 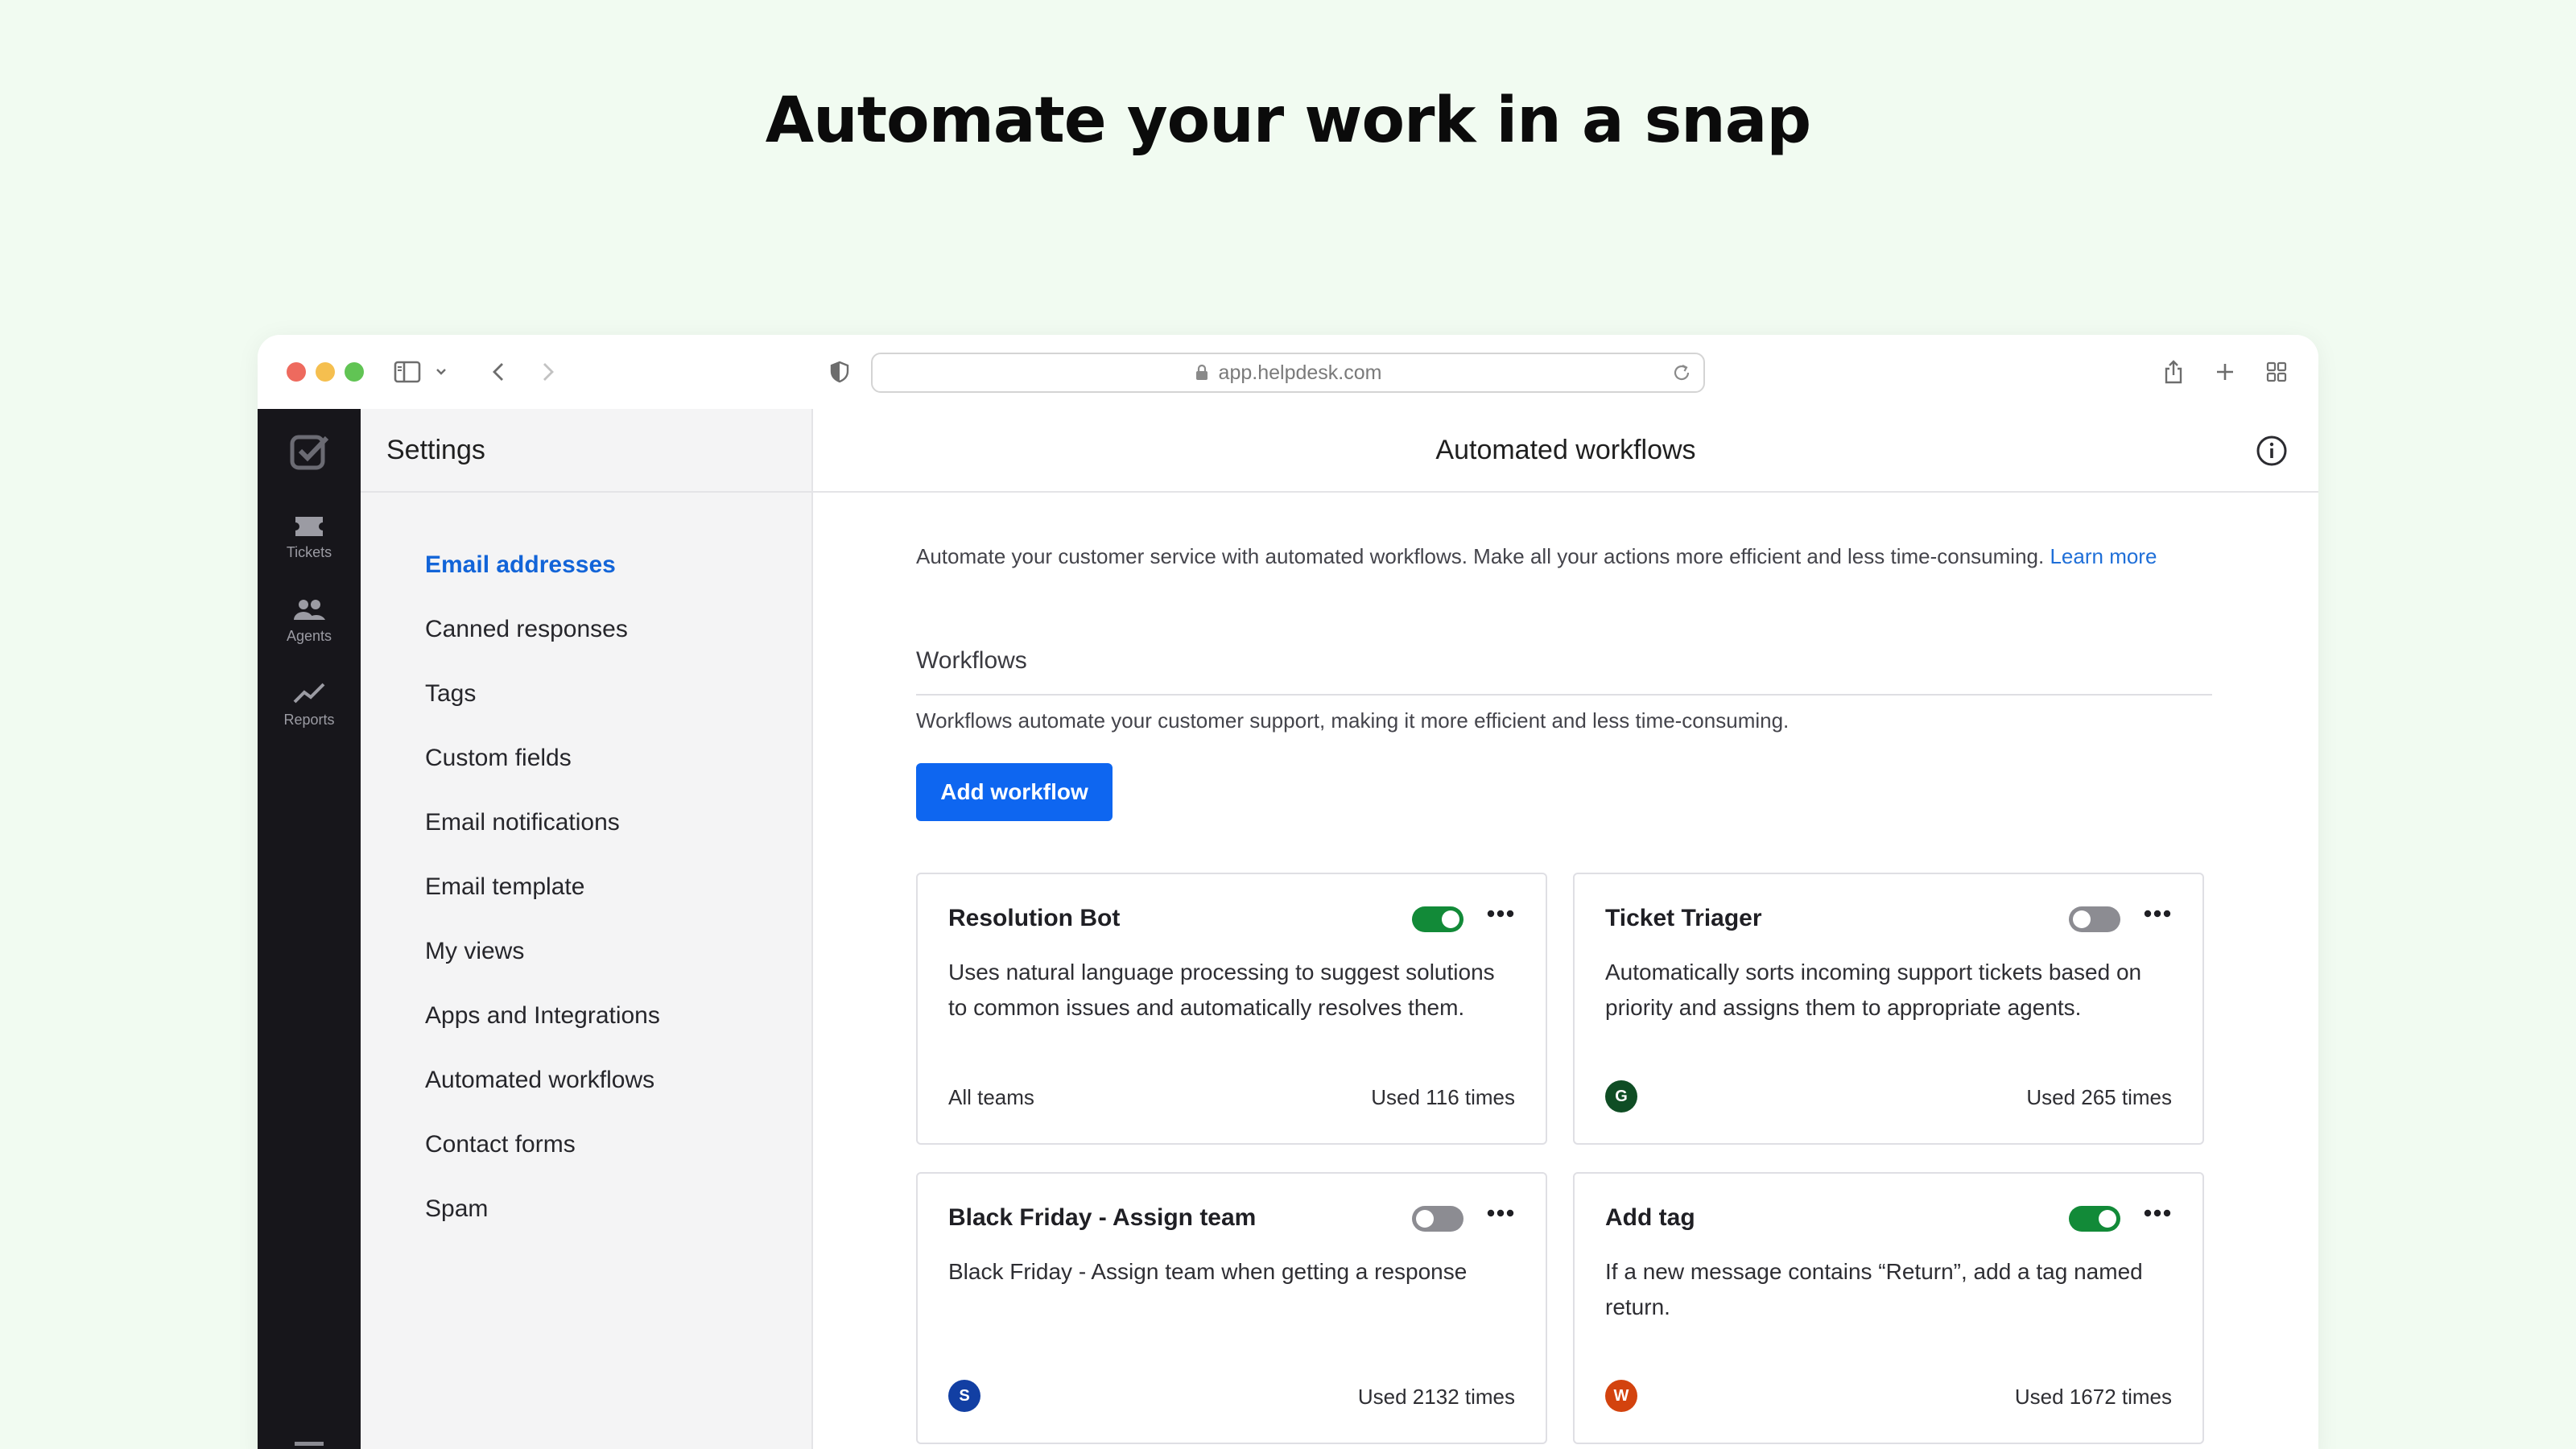 What do you see at coordinates (840, 372) in the screenshot?
I see `privacy-shield-icon` at bounding box center [840, 372].